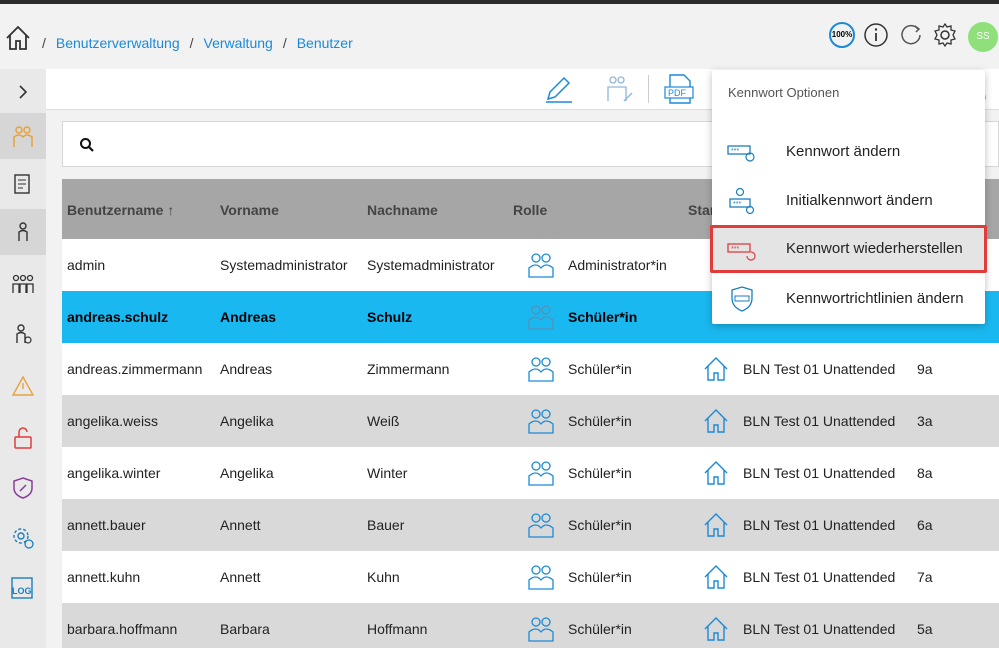  Describe the element at coordinates (859, 200) in the screenshot. I see `change-initial-password-label: Initialkennwort ändern` at that location.